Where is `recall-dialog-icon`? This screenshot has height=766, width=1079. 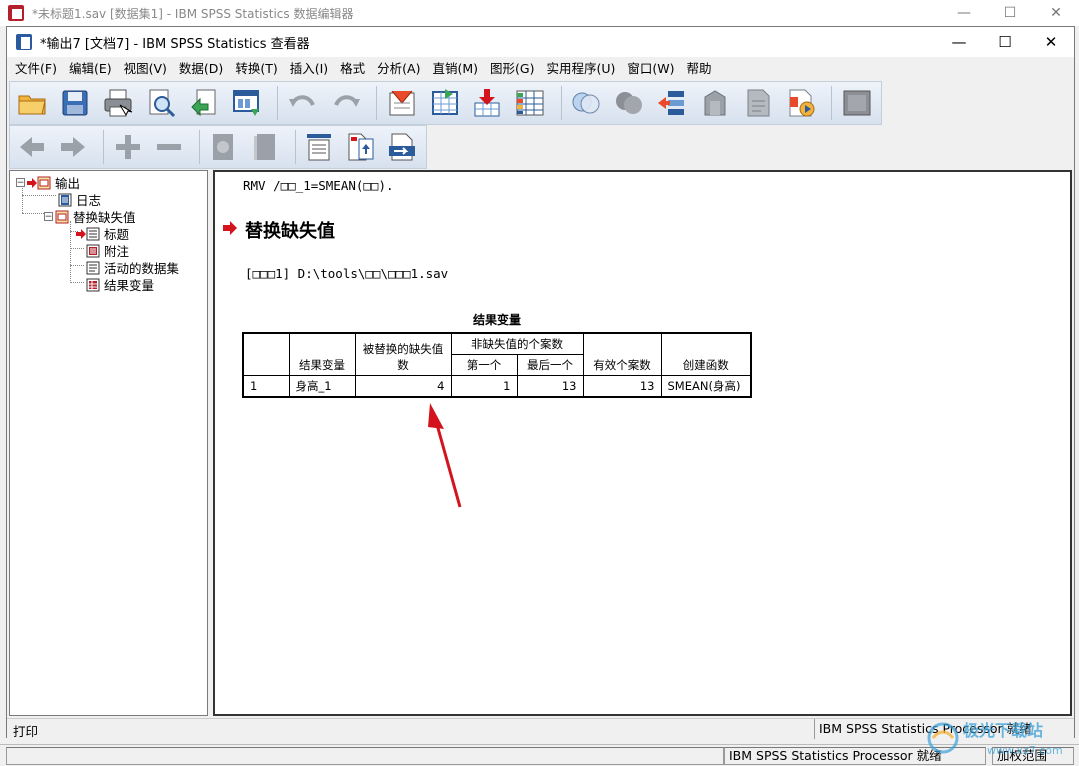
recall-dialog-icon is located at coordinates (247, 103).